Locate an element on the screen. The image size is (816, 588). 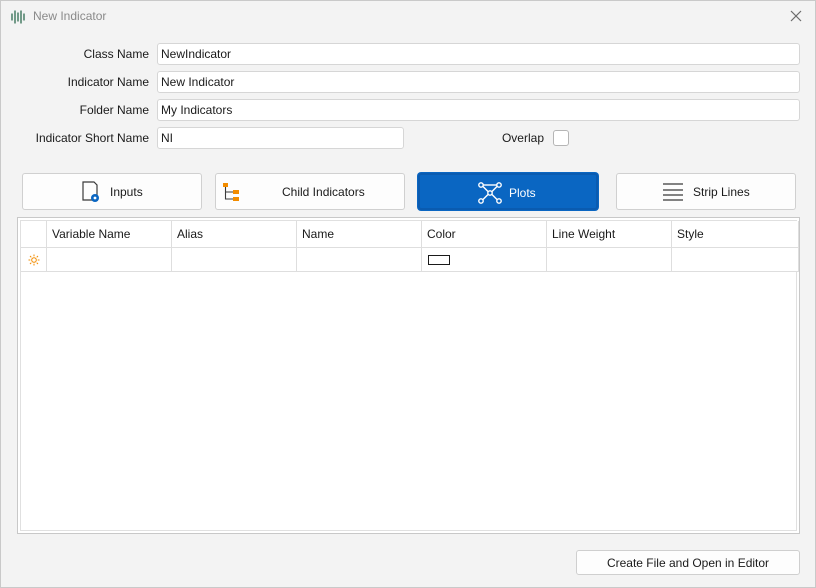
lines-icon is located at coordinates (673, 192).